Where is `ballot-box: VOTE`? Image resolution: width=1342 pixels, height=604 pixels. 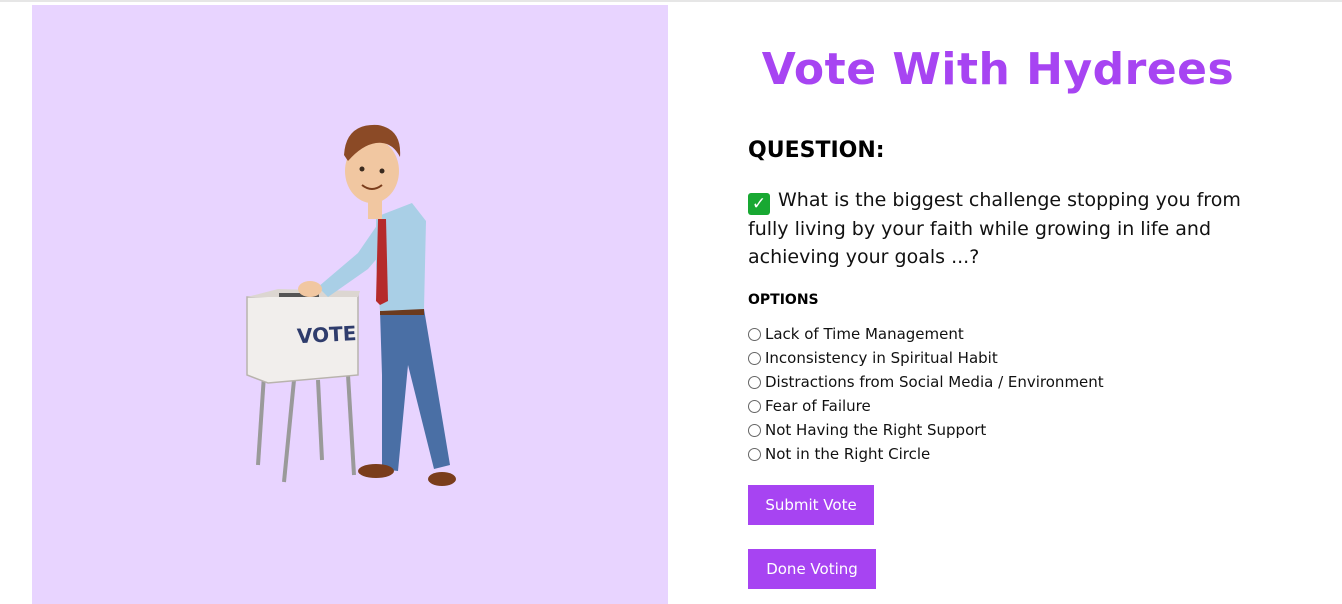 ballot-box: VOTE is located at coordinates (303, 336).